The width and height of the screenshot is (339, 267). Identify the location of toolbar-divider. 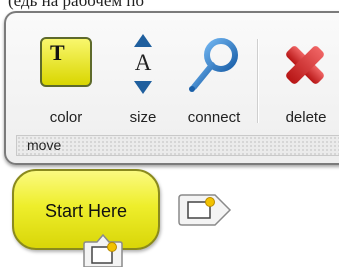
(257, 81).